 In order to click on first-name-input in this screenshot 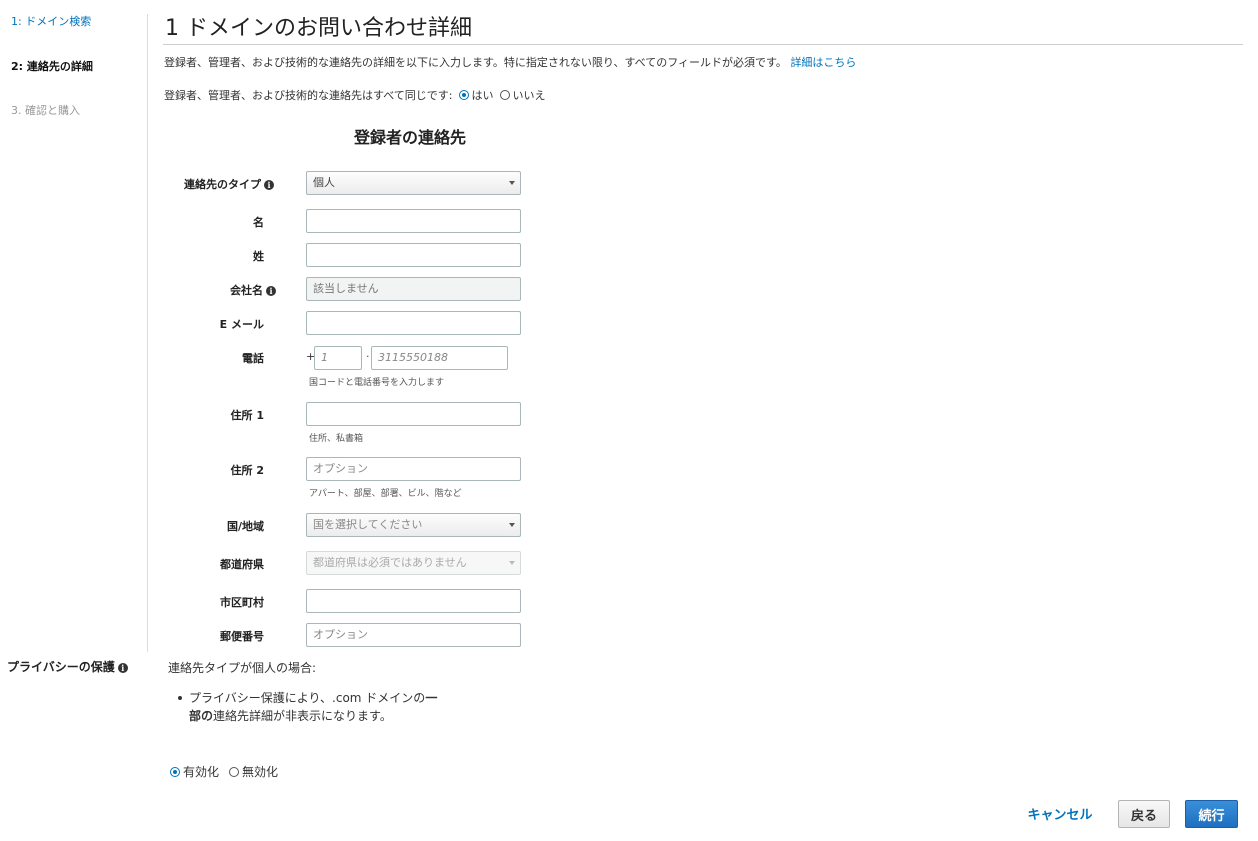, I will do `click(413, 221)`.